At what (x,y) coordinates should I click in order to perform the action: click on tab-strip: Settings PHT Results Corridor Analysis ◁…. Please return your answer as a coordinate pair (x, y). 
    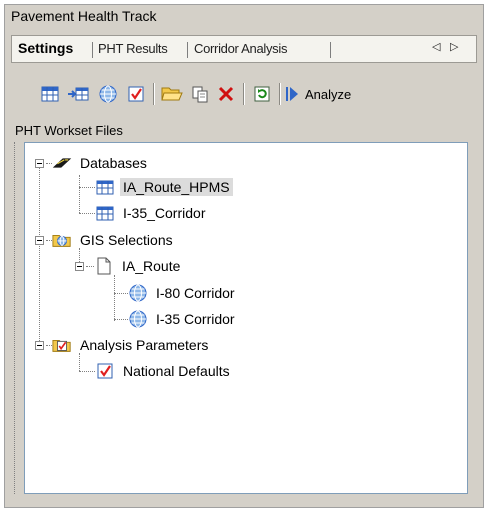
    Looking at the image, I should click on (244, 49).